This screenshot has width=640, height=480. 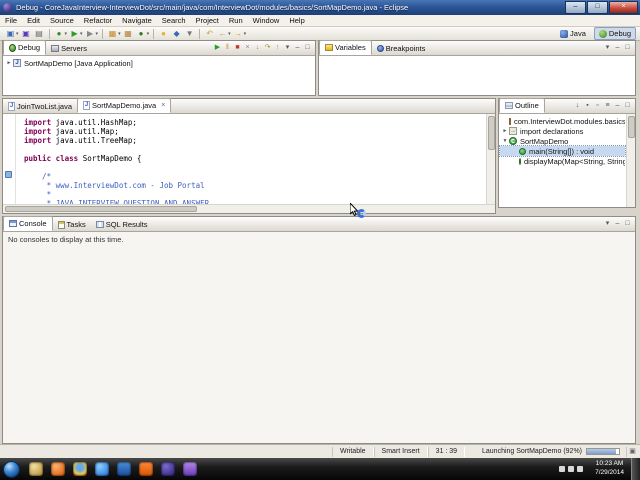 What do you see at coordinates (25, 47) in the screenshot?
I see `debug-view-tab: Debug` at bounding box center [25, 47].